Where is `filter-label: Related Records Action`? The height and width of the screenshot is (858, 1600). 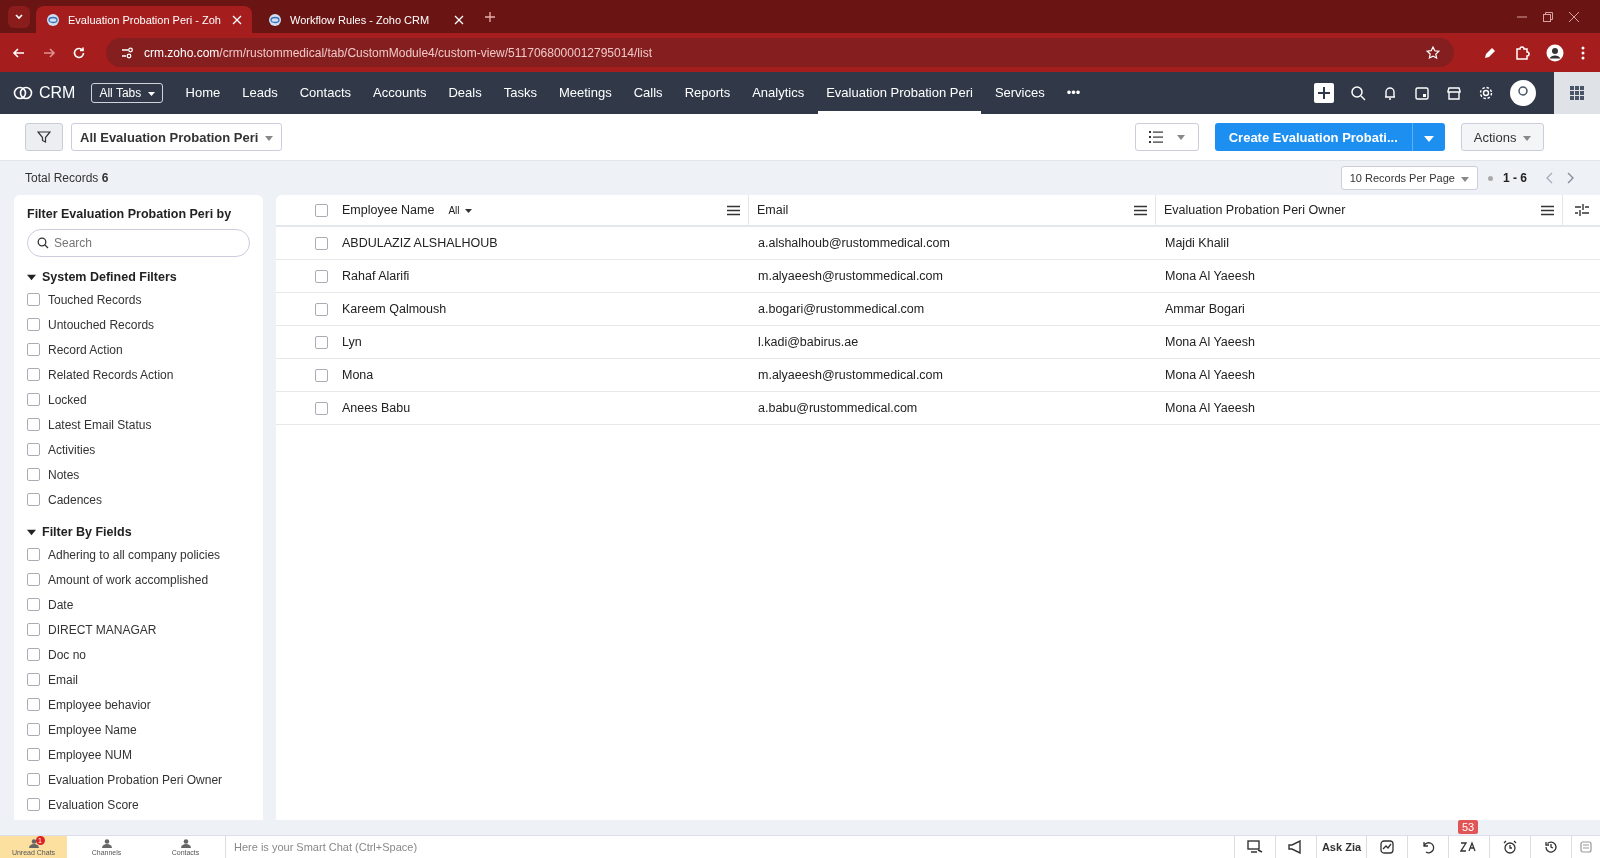
filter-label: Related Records Action is located at coordinates (111, 374).